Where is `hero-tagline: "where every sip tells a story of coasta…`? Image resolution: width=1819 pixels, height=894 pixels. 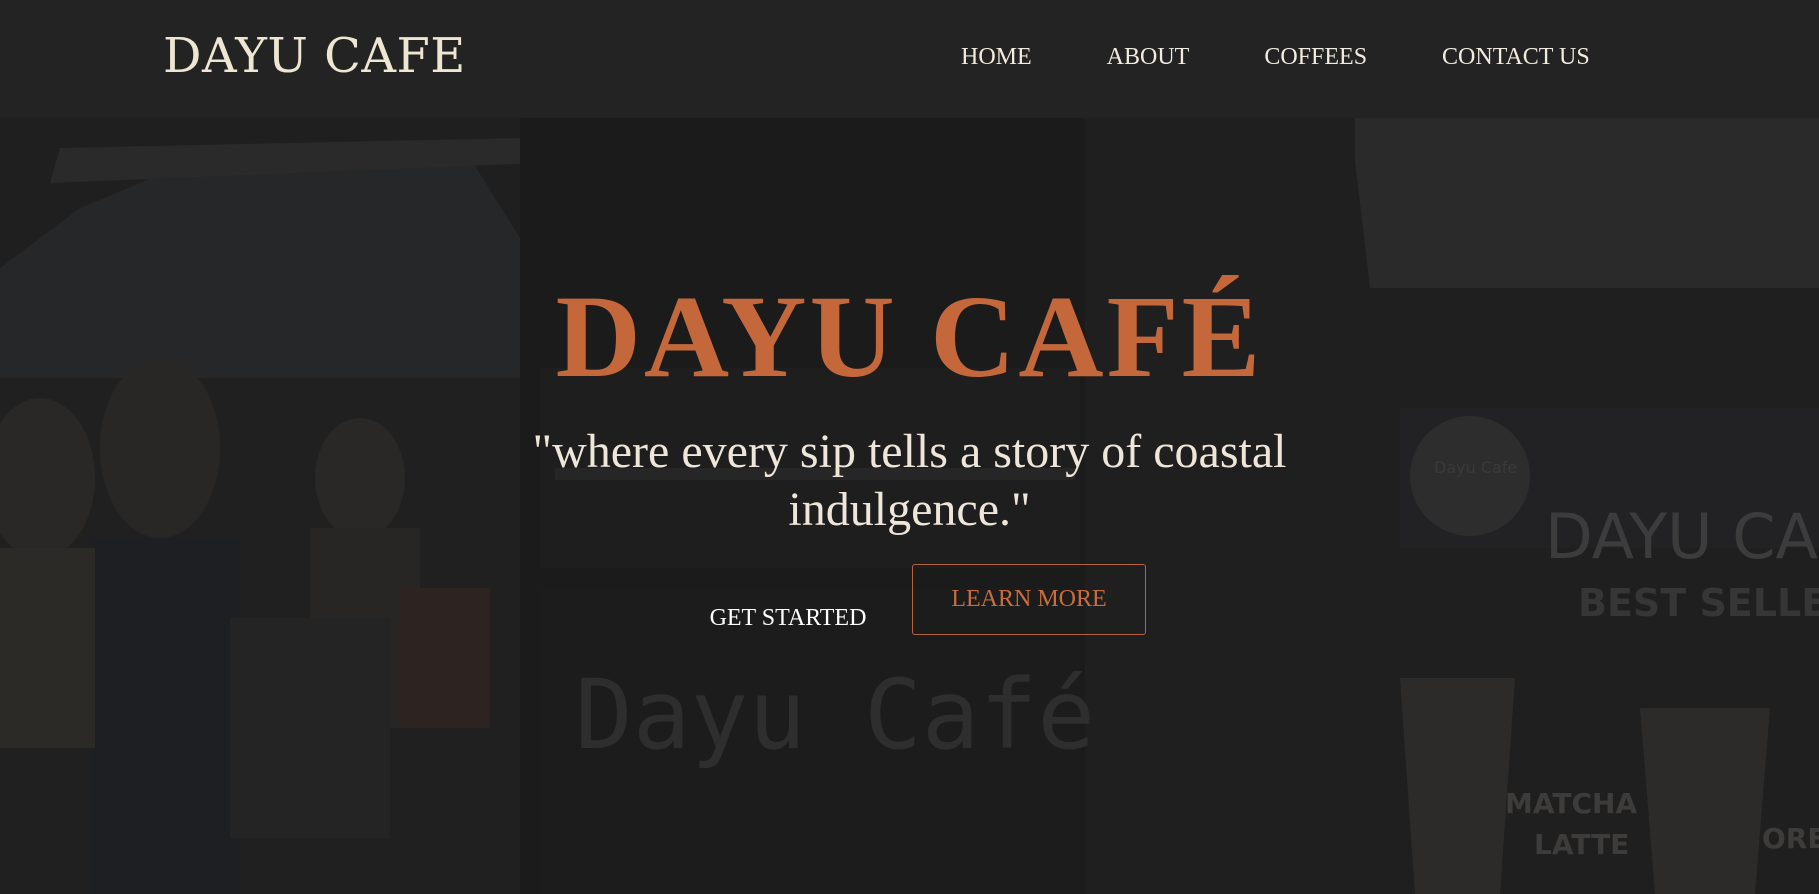 hero-tagline: "where every sip tells a story of coasta… is located at coordinates (909, 480).